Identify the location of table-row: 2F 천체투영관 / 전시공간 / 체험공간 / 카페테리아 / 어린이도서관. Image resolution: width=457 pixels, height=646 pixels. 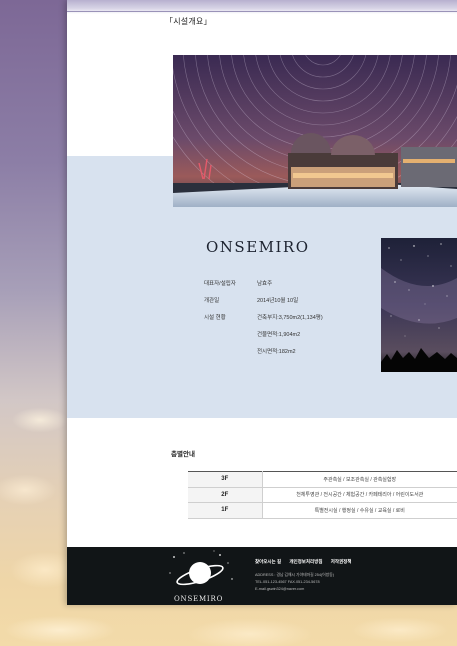
(322, 495).